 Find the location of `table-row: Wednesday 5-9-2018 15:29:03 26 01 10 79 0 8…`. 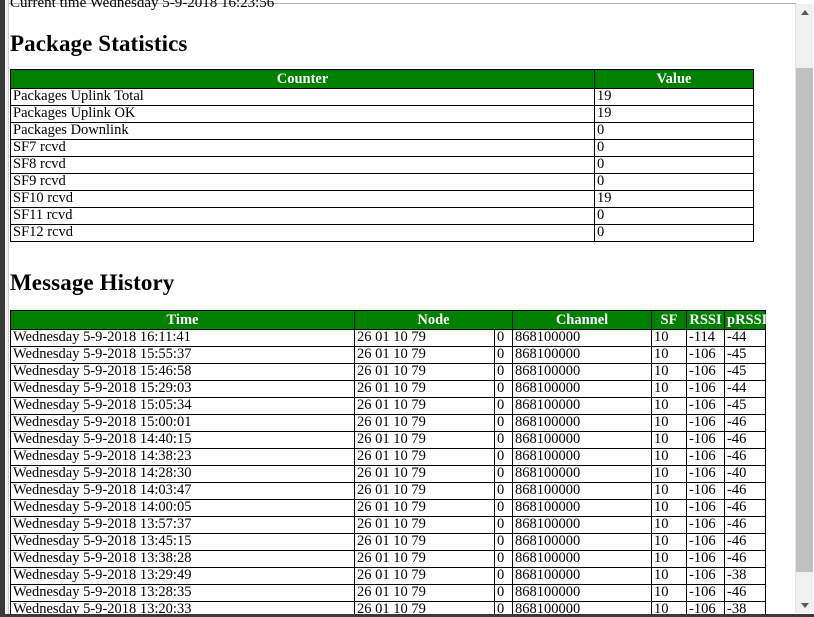

table-row: Wednesday 5-9-2018 15:29:03 26 01 10 79 0 8… is located at coordinates (388, 389).